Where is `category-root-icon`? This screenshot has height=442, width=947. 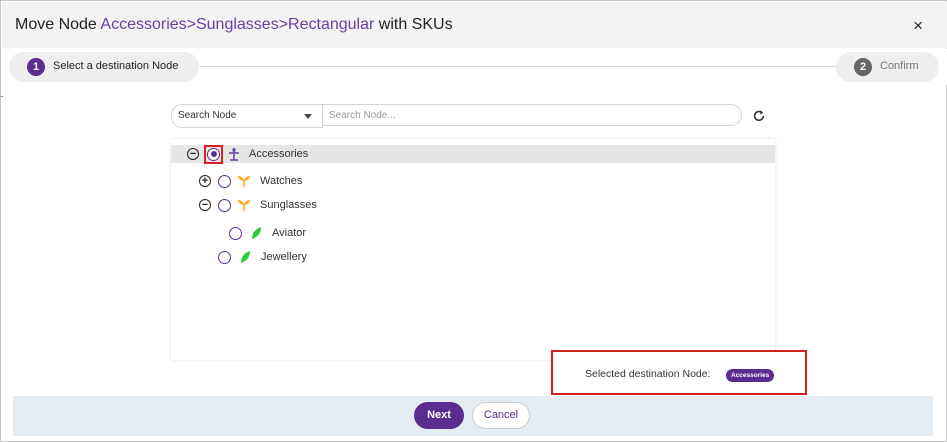 category-root-icon is located at coordinates (234, 154).